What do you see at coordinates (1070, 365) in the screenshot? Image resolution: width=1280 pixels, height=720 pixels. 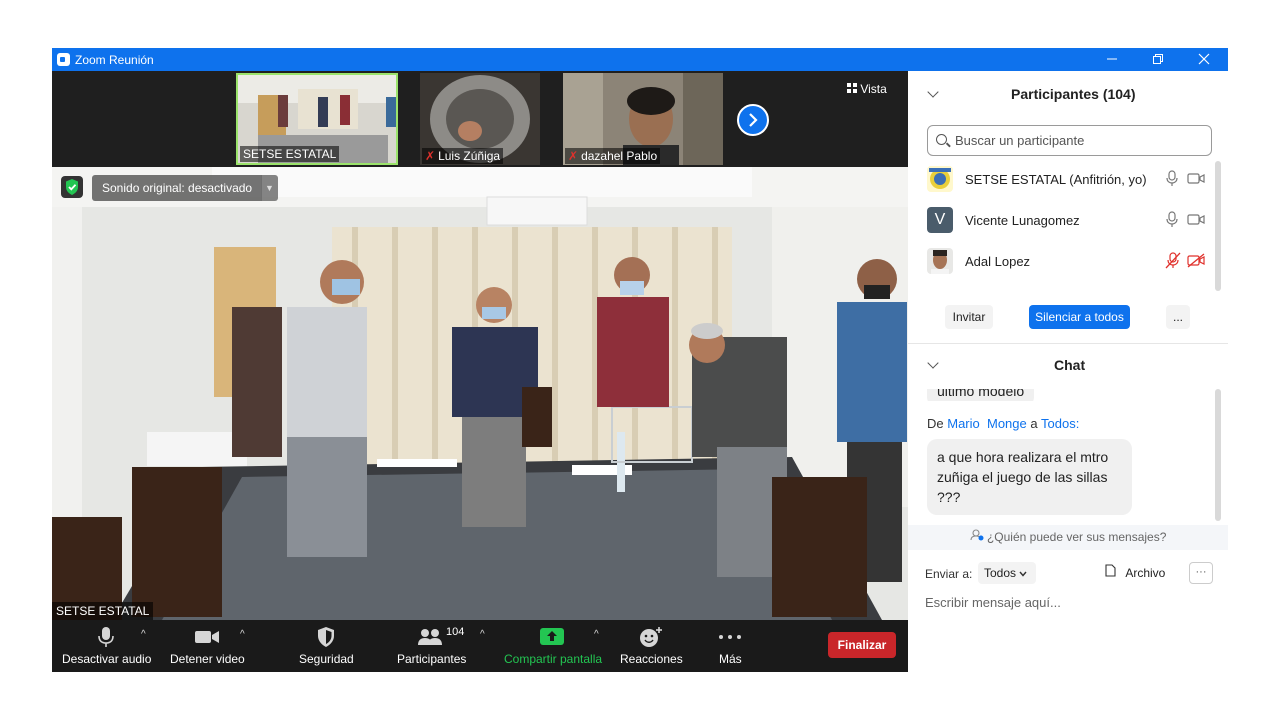 I see `chat-title: Chat` at bounding box center [1070, 365].